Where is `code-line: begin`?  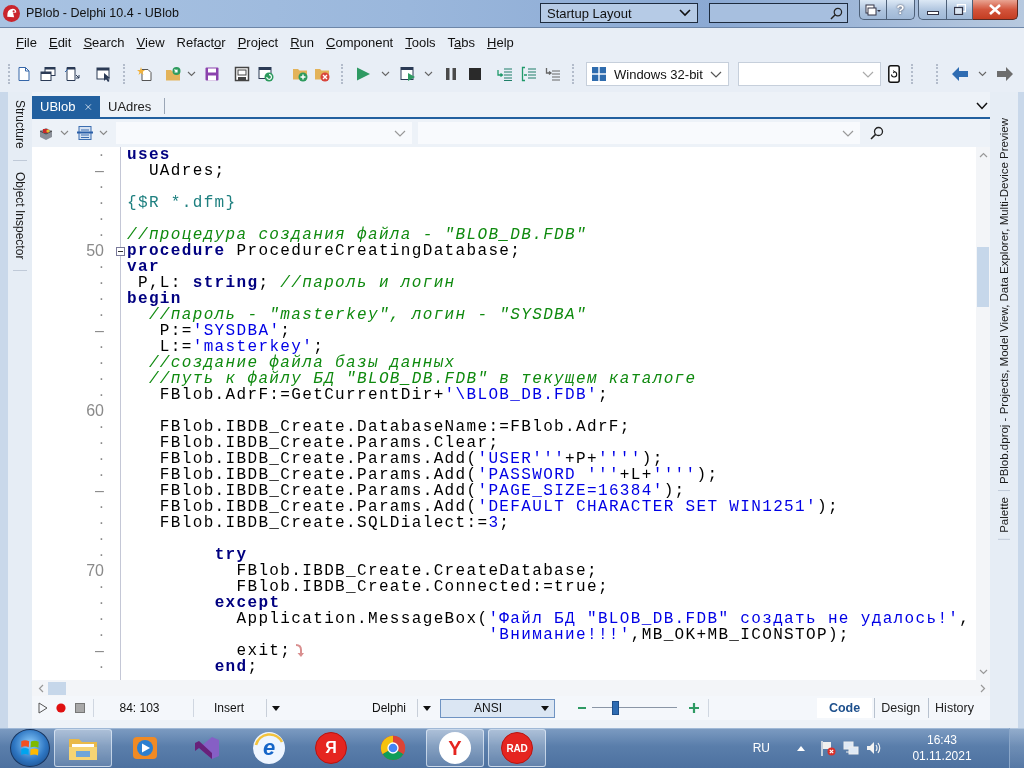
code-line: begin is located at coordinates (154, 299).